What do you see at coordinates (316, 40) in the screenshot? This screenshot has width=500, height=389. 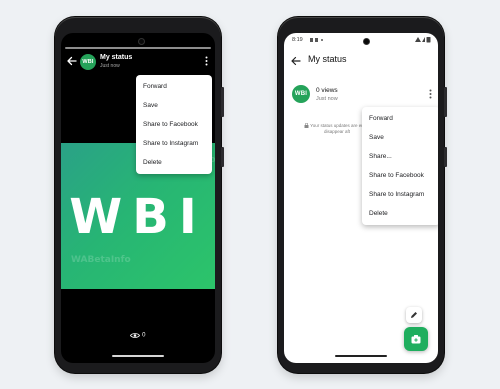 I see `notification-icons` at bounding box center [316, 40].